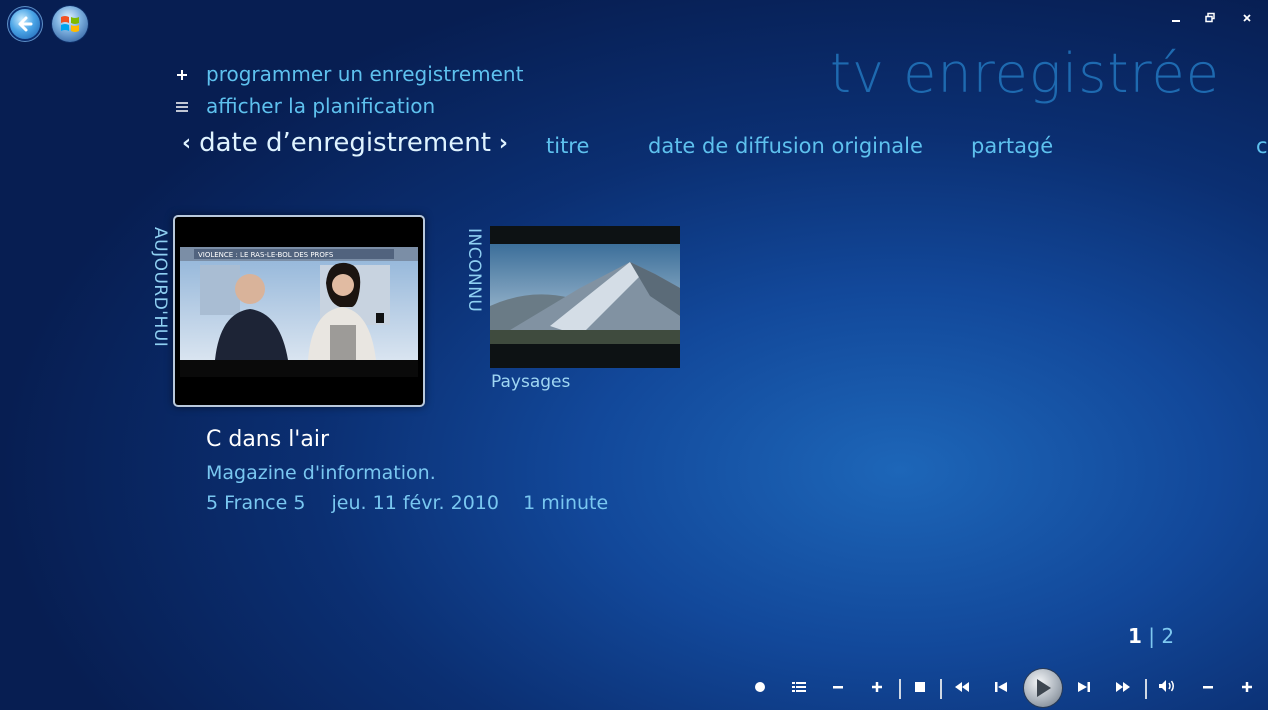  I want to click on windows-logo-icon, so click(70, 24).